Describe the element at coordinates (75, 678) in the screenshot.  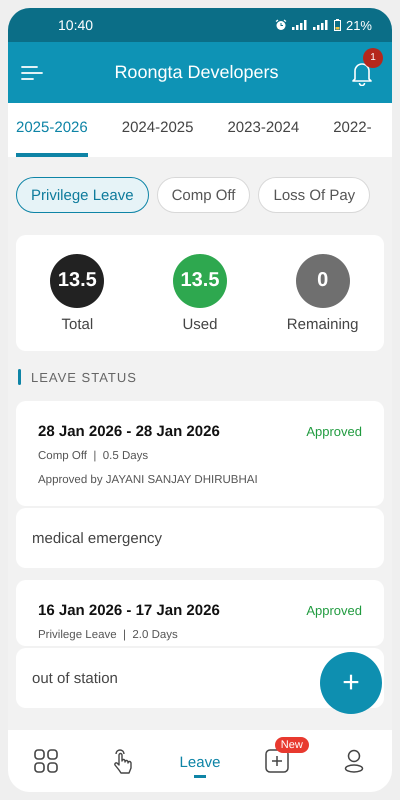
I see `leave-reason: out of station` at that location.